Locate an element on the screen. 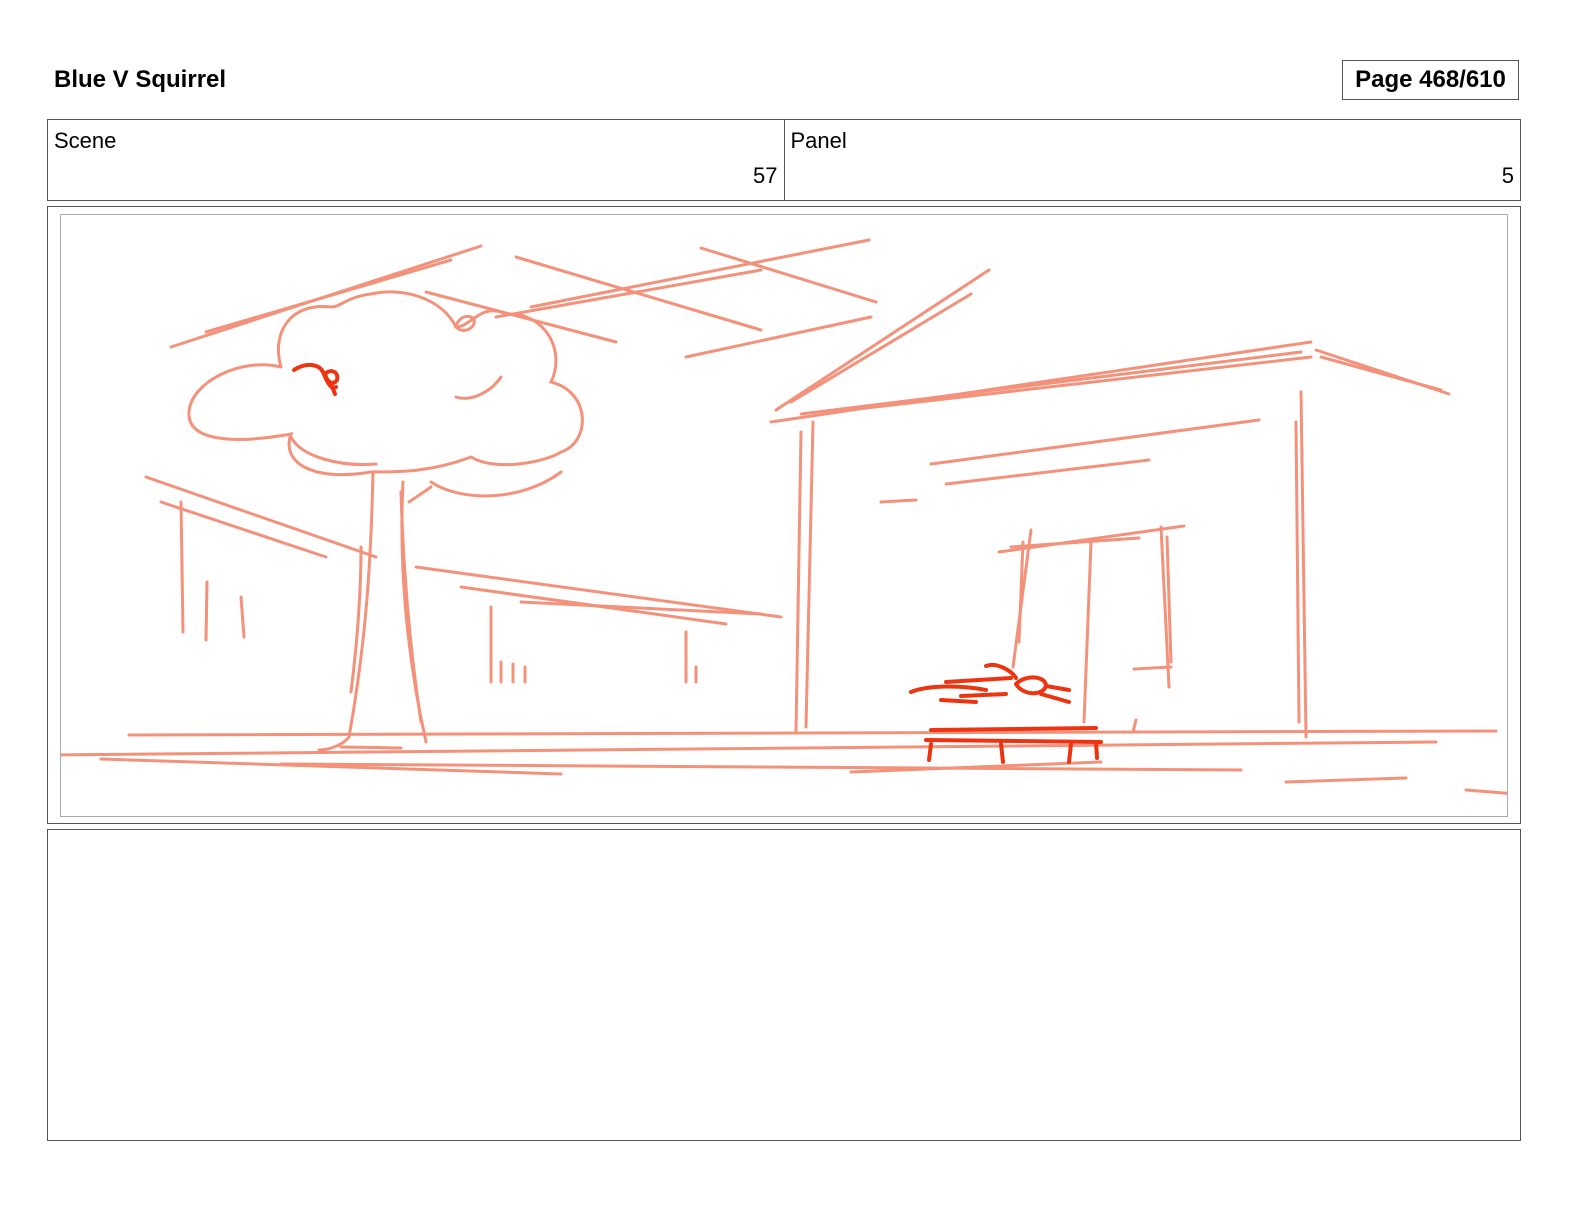 Image resolution: width=1584 pixels, height=1224 pixels. panel-value: 5 is located at coordinates (1507, 175).